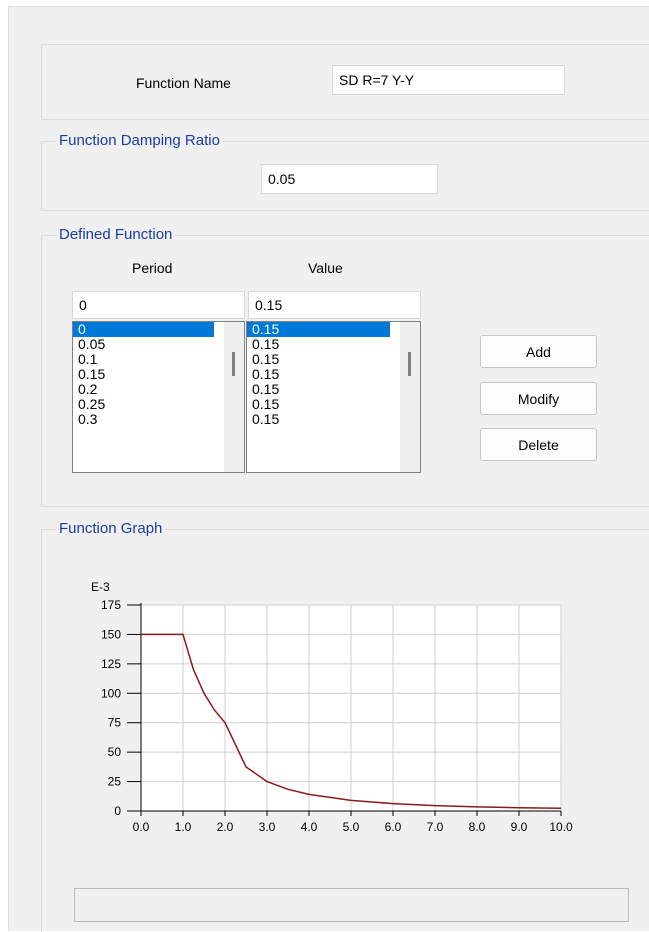  Describe the element at coordinates (100, 587) in the screenshot. I see `y-exponent-label: E-3` at that location.